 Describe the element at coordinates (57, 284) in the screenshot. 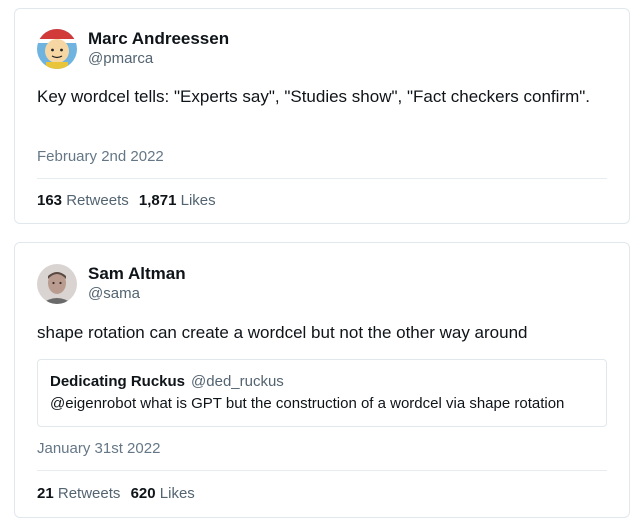

I see `photo-avatar-icon` at that location.